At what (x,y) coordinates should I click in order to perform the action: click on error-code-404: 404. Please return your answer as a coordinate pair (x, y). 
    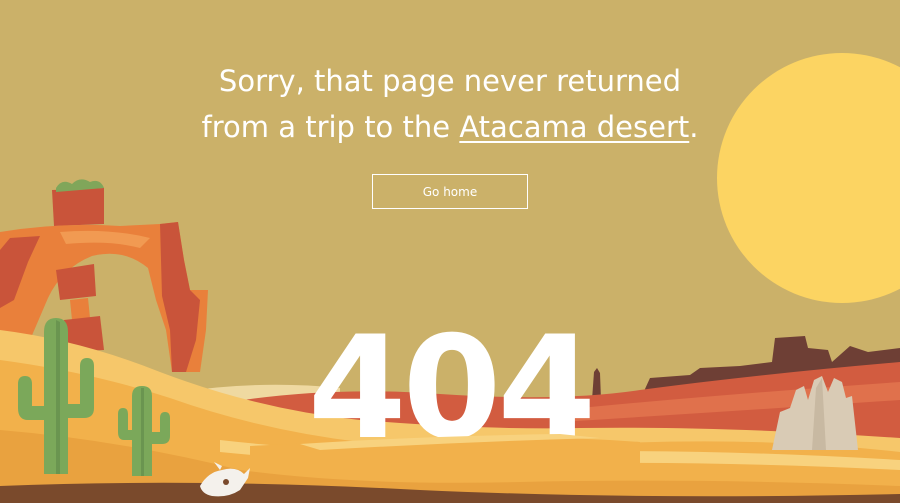
    Looking at the image, I should click on (451, 388).